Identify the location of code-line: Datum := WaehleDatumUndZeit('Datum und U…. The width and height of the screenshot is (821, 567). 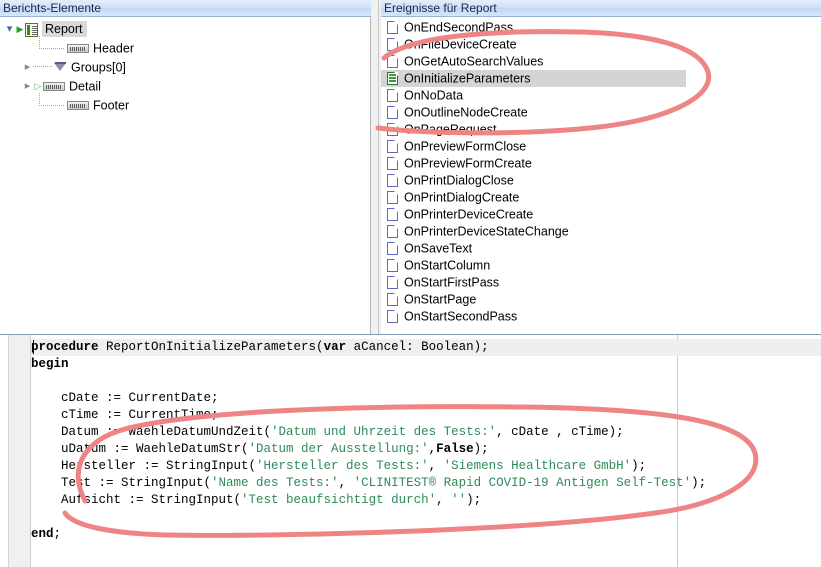
(426, 432).